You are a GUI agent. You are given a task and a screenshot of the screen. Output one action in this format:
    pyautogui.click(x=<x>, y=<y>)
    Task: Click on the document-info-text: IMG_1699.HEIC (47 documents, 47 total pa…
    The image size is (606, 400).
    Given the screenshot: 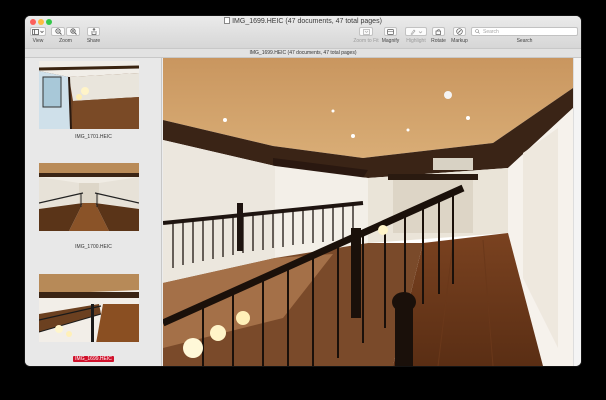 What is the action you would take?
    pyautogui.click(x=303, y=53)
    